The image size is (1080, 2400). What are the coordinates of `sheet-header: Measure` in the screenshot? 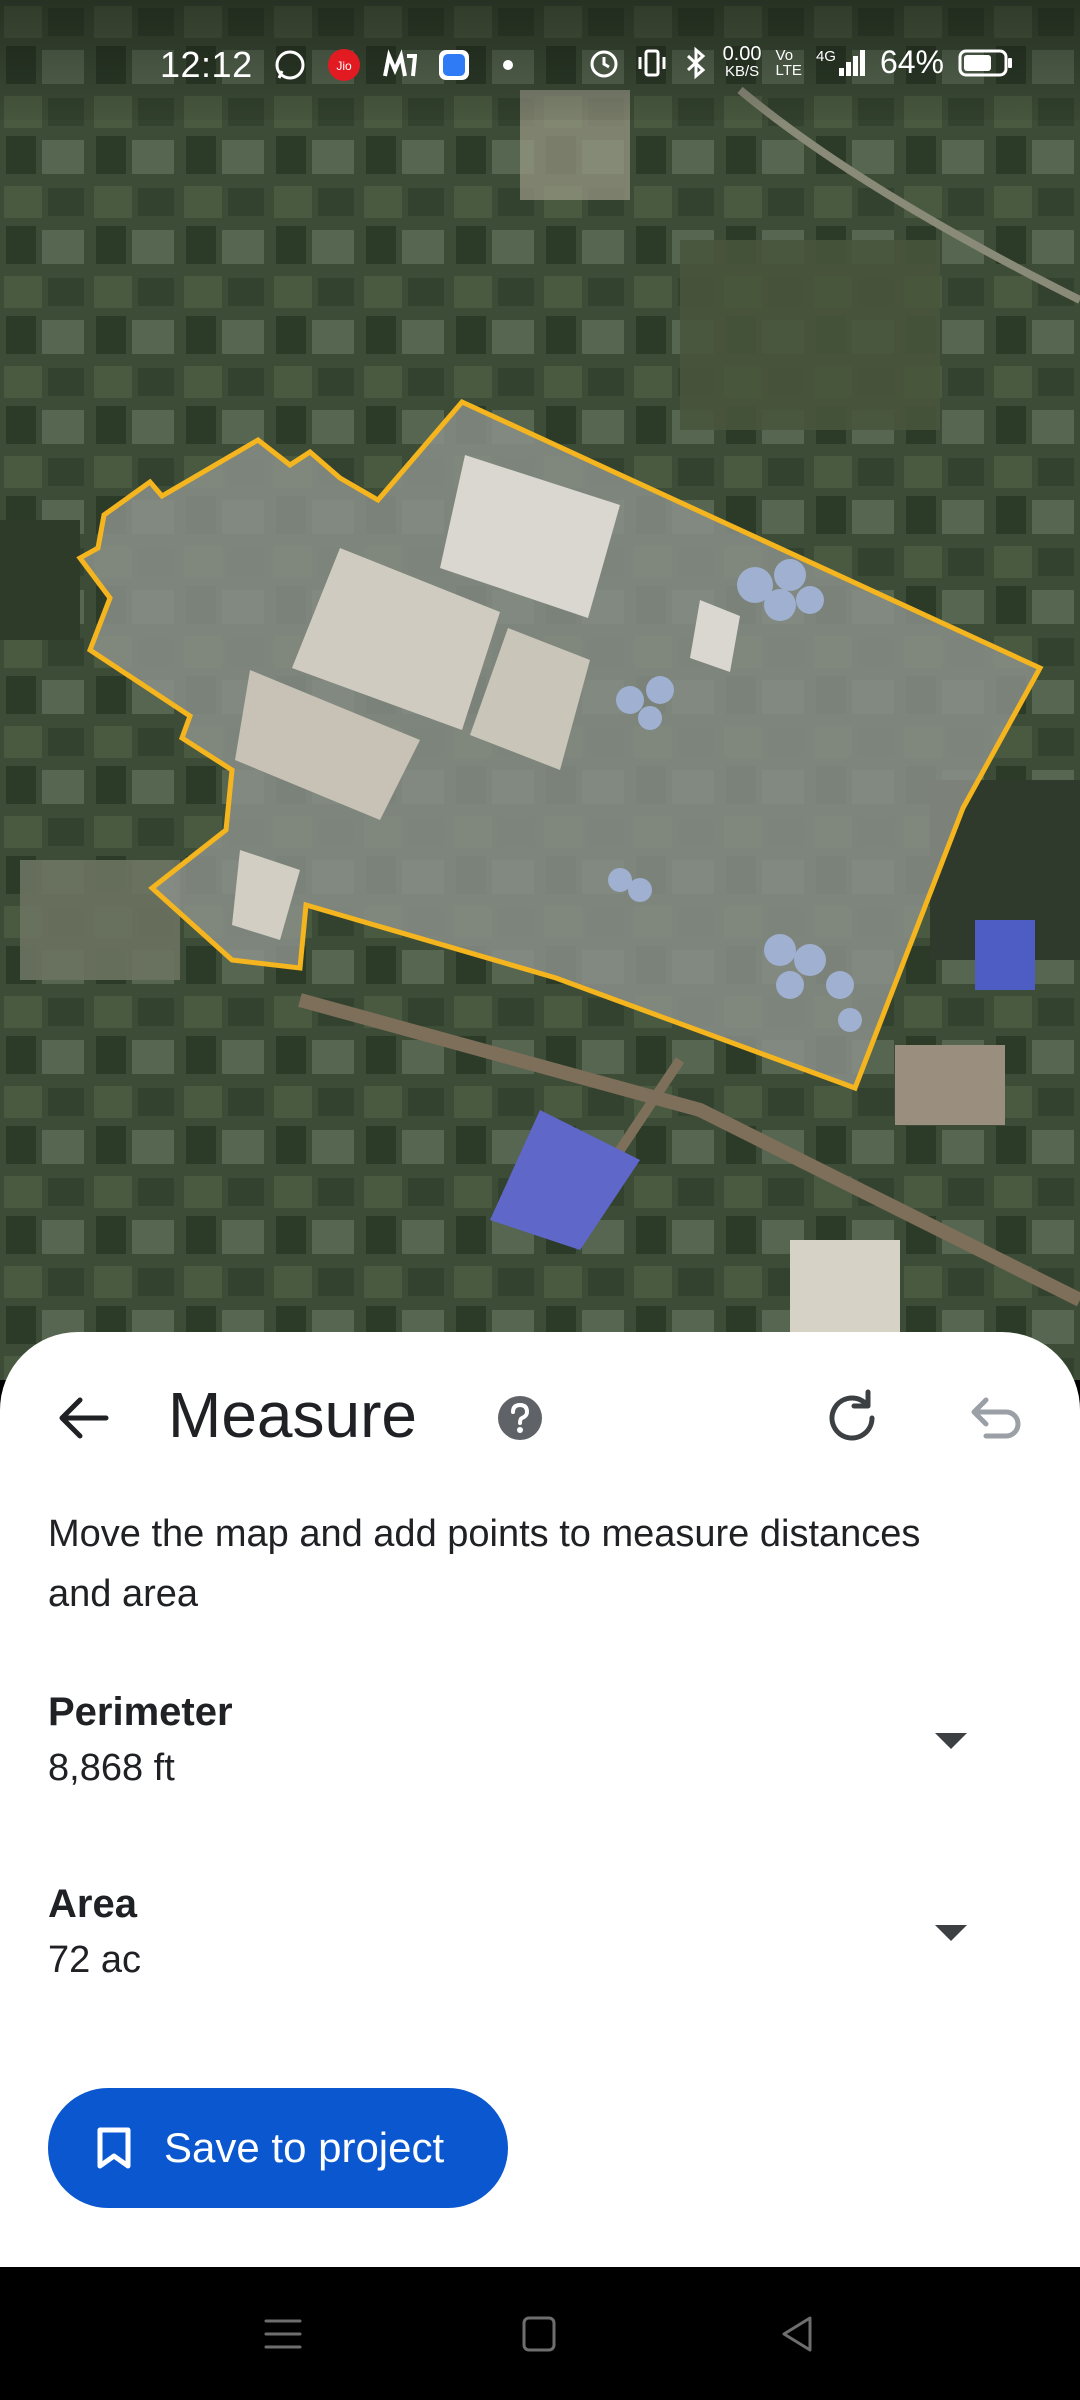 It's located at (540, 1417).